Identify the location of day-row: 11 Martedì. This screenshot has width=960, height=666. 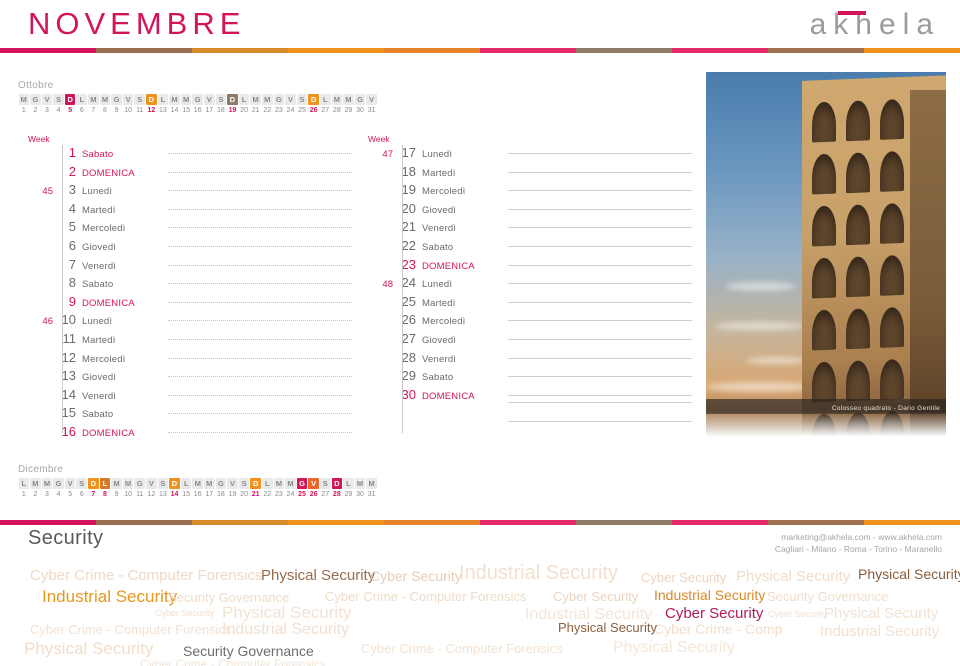
(182, 340).